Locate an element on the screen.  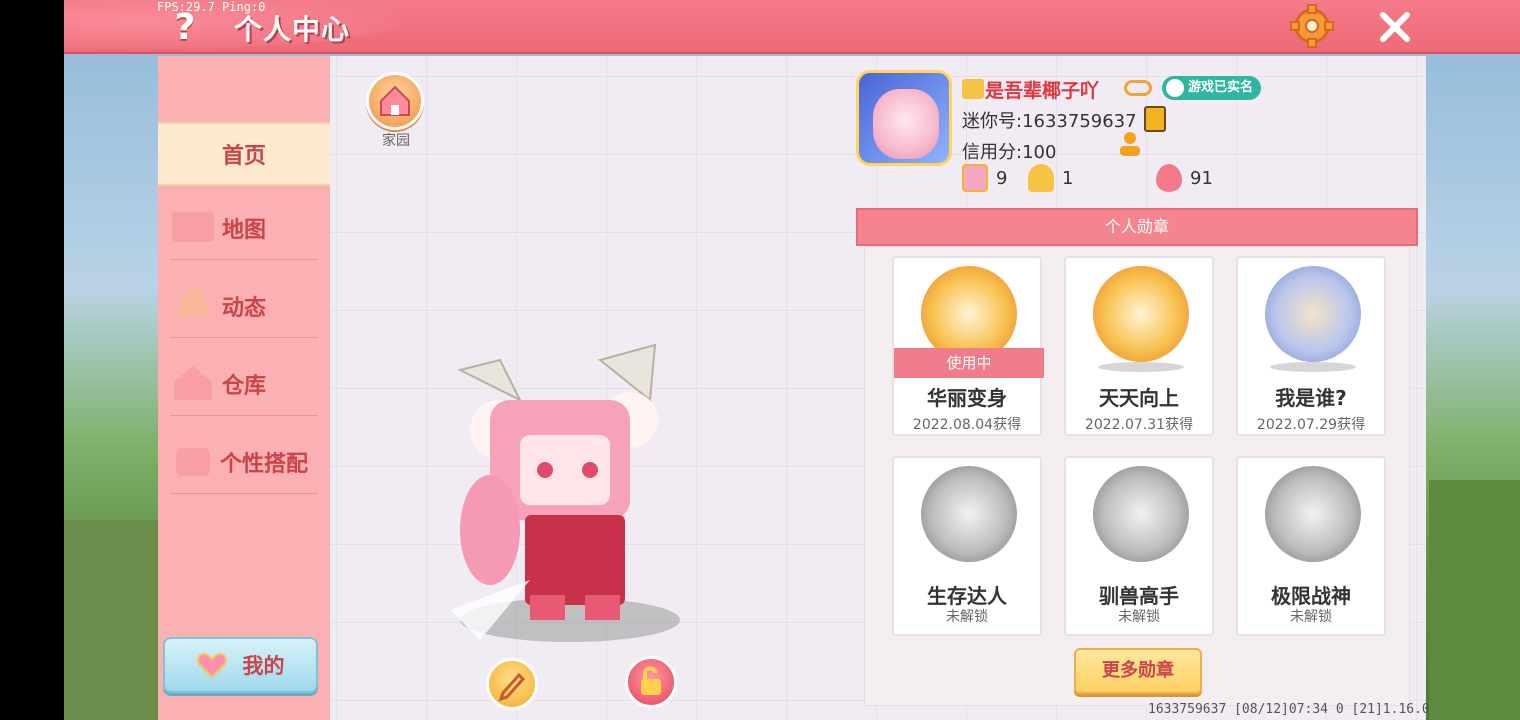
sidebar-item-label: 动态 is located at coordinates (243, 308).